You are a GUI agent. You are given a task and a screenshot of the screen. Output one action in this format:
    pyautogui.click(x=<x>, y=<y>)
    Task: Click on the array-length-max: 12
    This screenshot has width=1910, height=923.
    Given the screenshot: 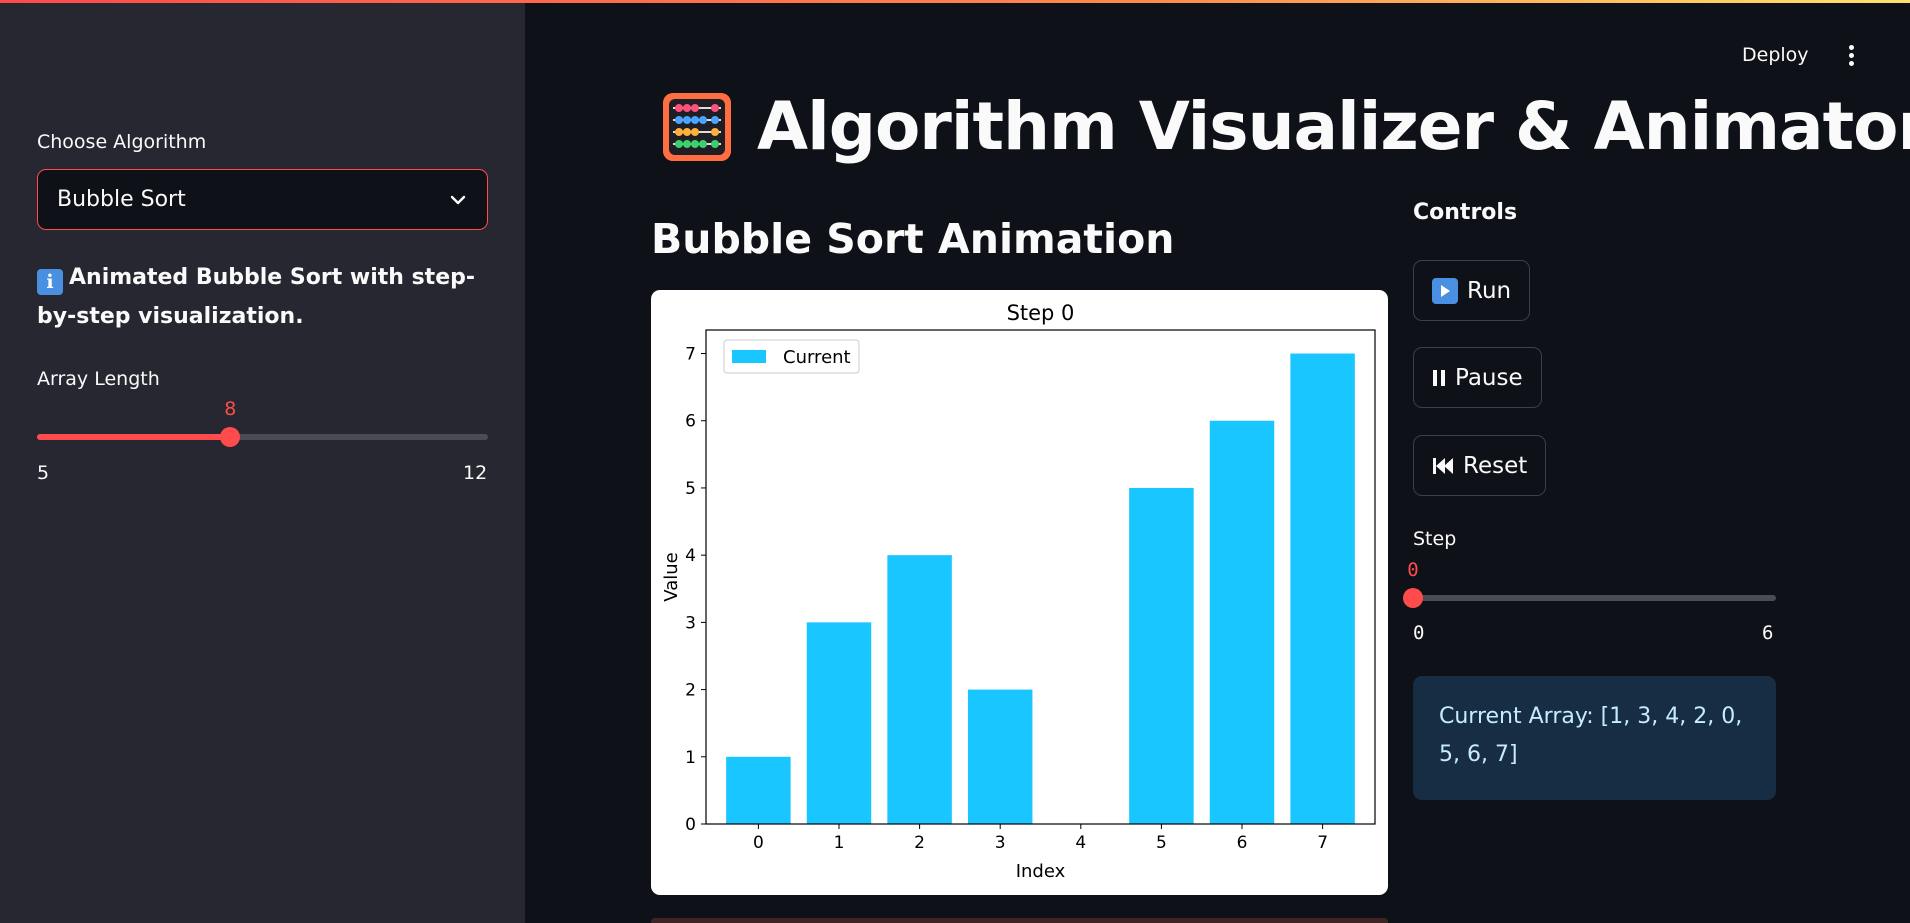 What is the action you would take?
    pyautogui.click(x=475, y=473)
    